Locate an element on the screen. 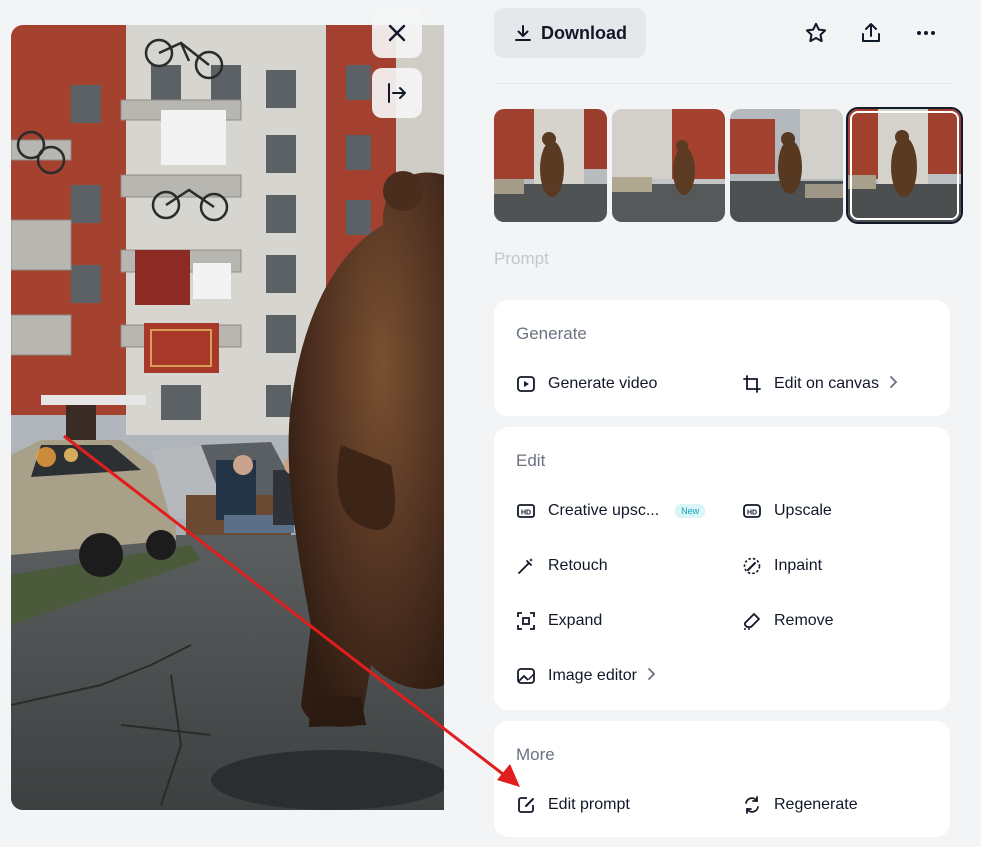  more-card: More Edit prompt Regenerate is located at coordinates (722, 779).